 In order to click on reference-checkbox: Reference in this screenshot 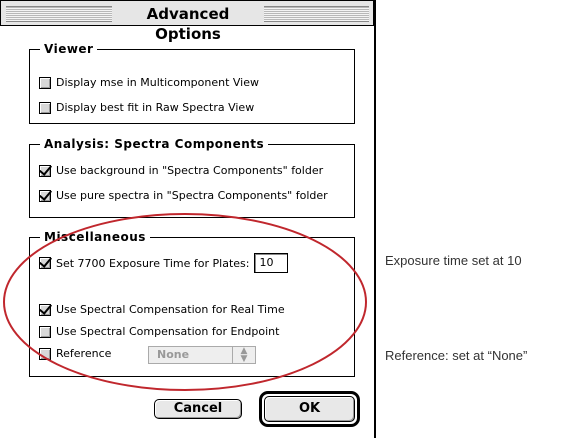, I will do `click(75, 353)`.